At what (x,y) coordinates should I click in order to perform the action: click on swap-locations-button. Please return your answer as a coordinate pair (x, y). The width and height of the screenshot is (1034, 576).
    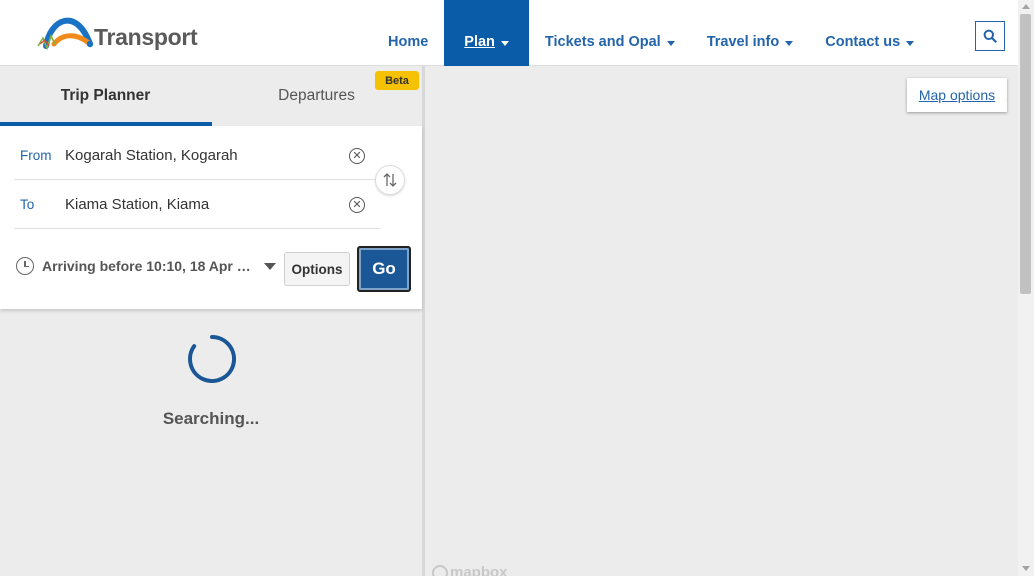
    Looking at the image, I should click on (390, 180).